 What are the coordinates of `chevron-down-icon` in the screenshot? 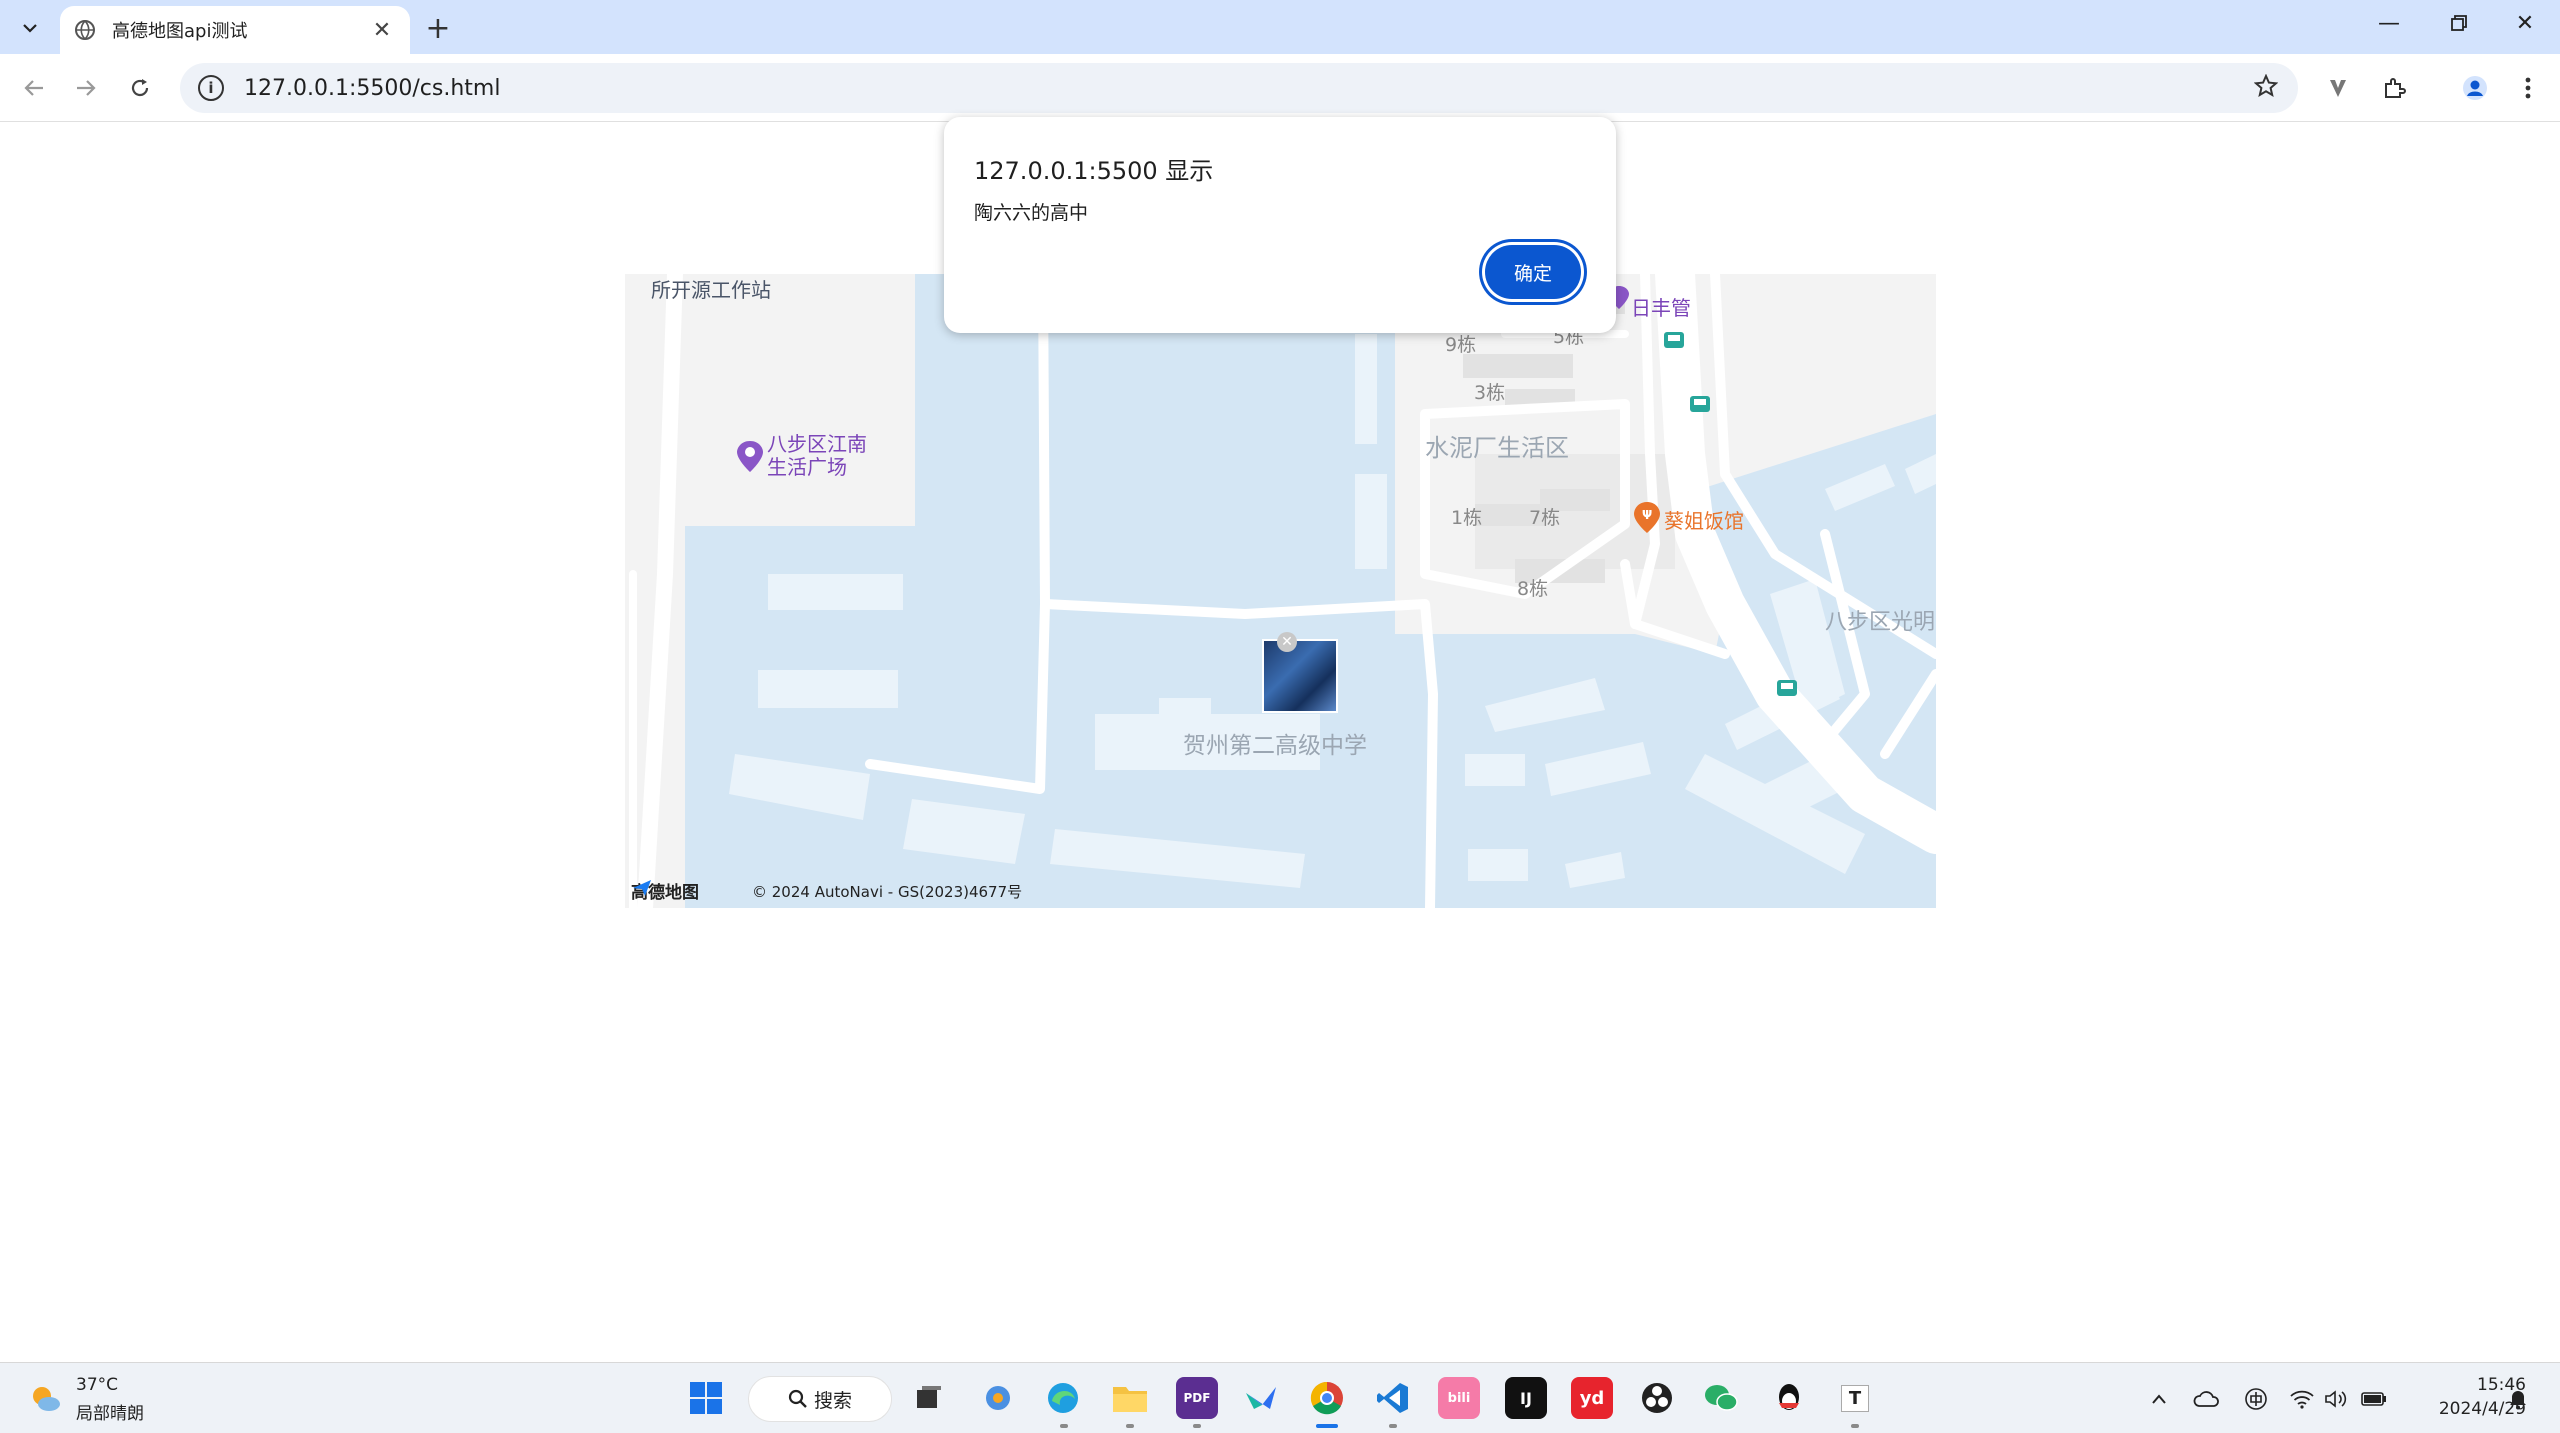 It's located at (30, 28).